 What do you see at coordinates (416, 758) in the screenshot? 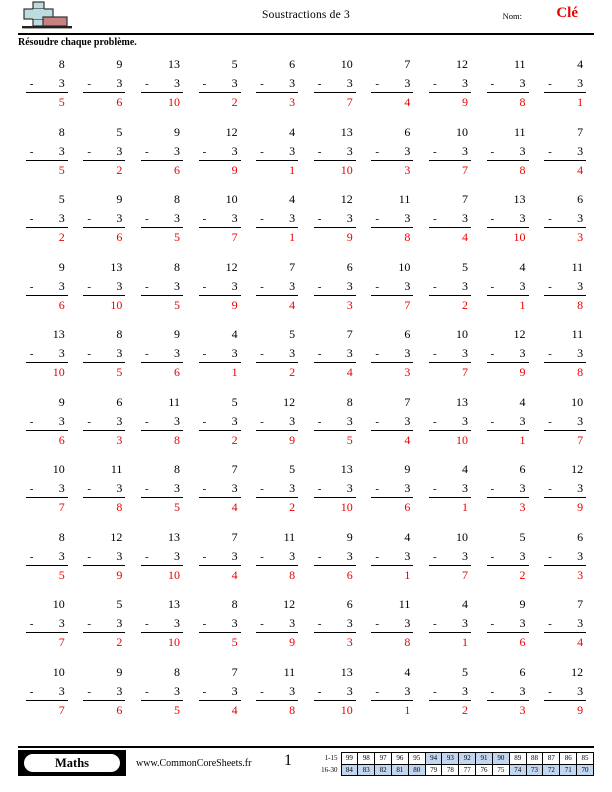
I see `score-cell: 95` at bounding box center [416, 758].